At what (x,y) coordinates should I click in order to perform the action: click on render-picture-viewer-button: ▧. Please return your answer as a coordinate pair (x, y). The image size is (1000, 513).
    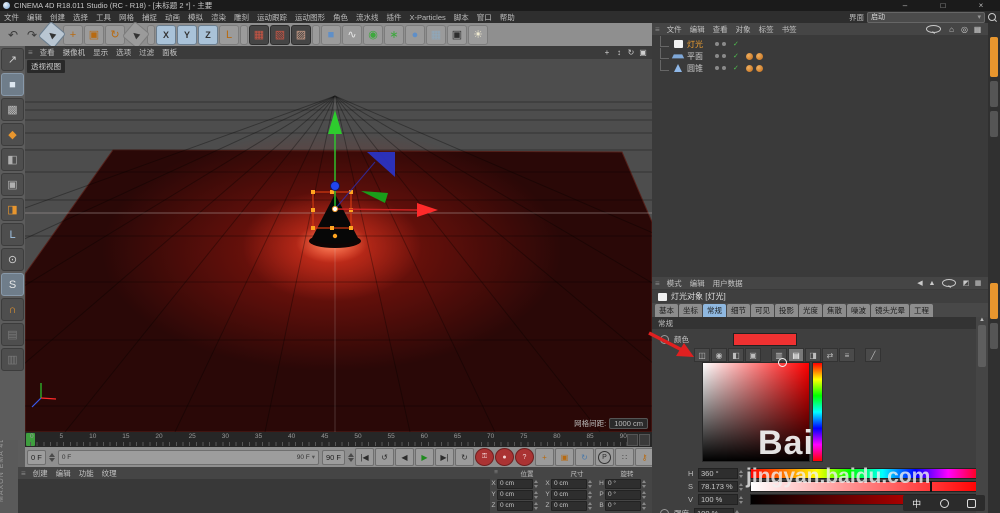
    Looking at the image, I should click on (280, 34).